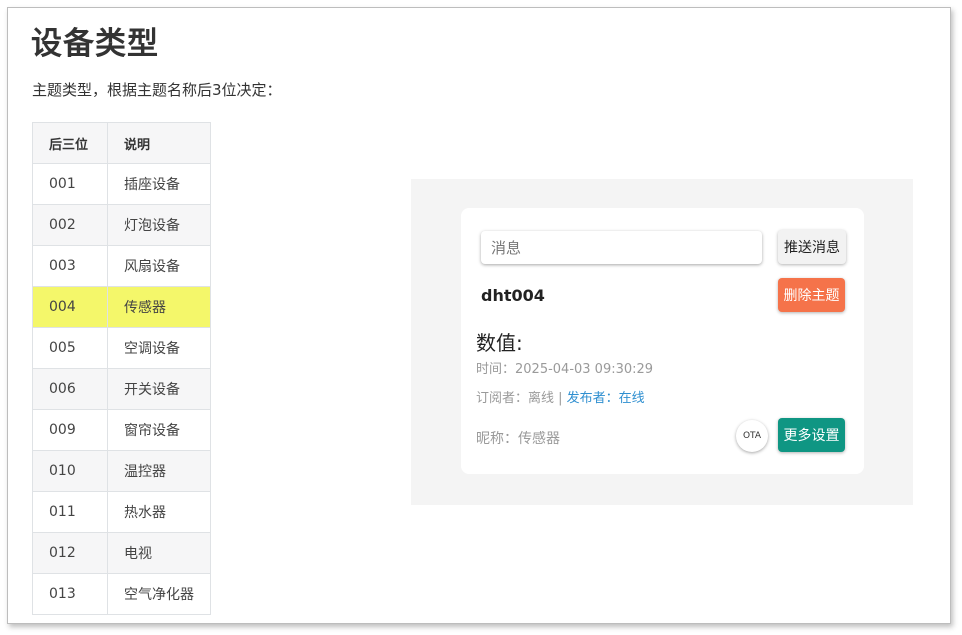  What do you see at coordinates (70, 307) in the screenshot?
I see `row-code: 004` at bounding box center [70, 307].